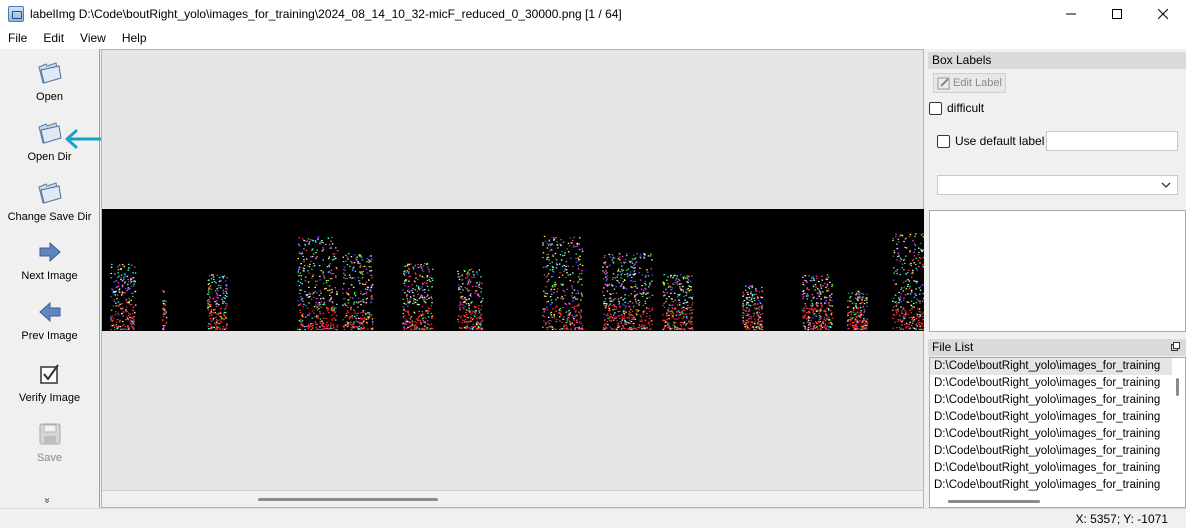 The width and height of the screenshot is (1186, 528). I want to click on use-default-label-row: Use default label, so click(990, 141).